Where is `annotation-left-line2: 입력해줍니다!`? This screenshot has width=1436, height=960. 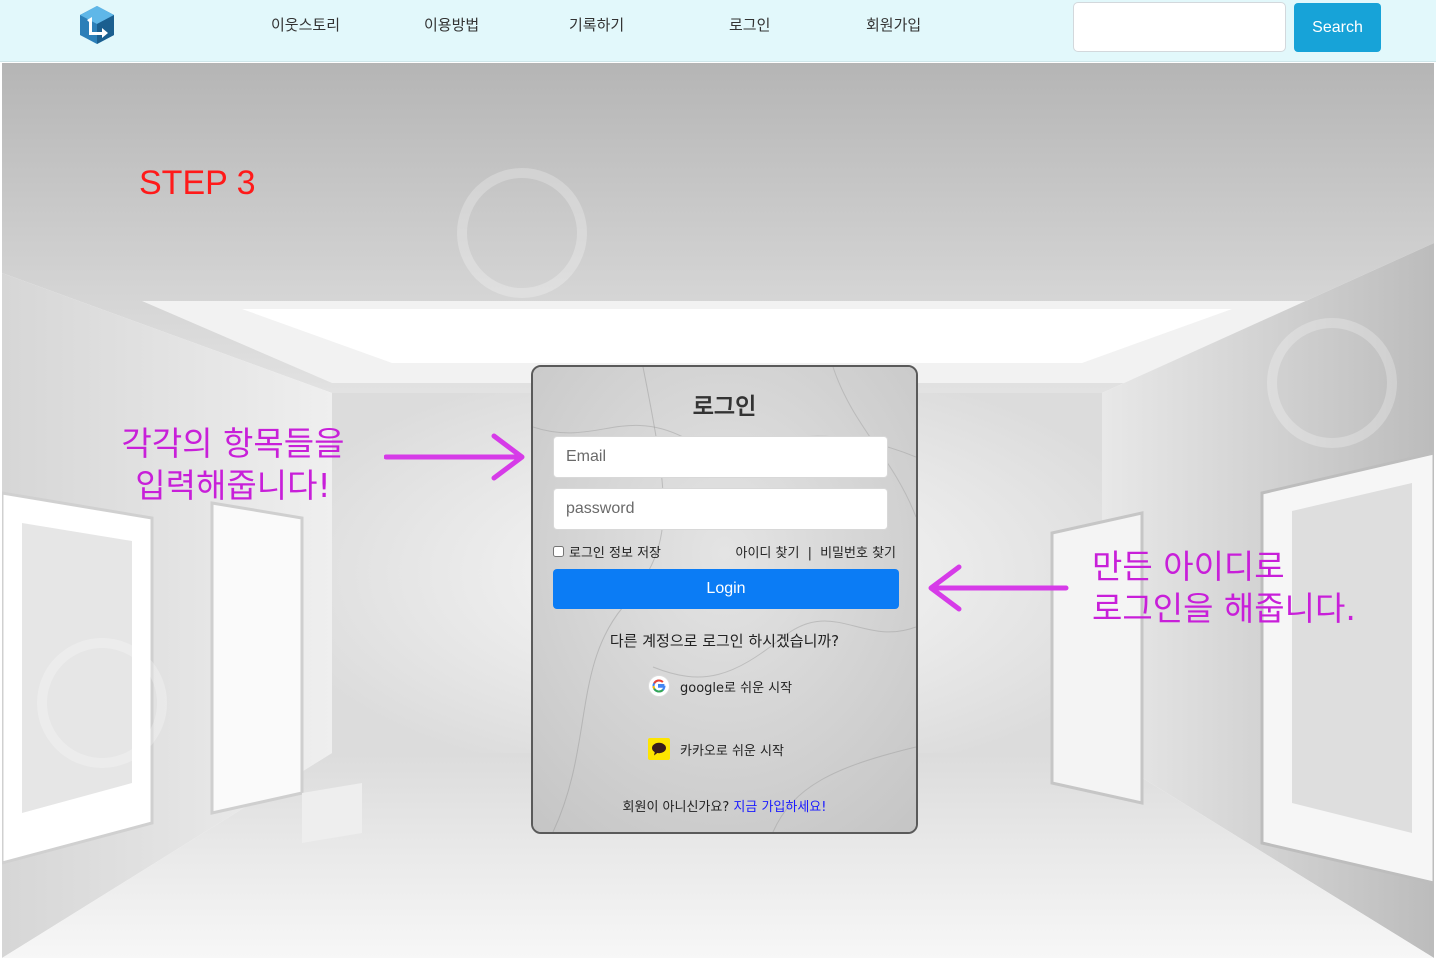 annotation-left-line2: 입력해줍니다! is located at coordinates (233, 485).